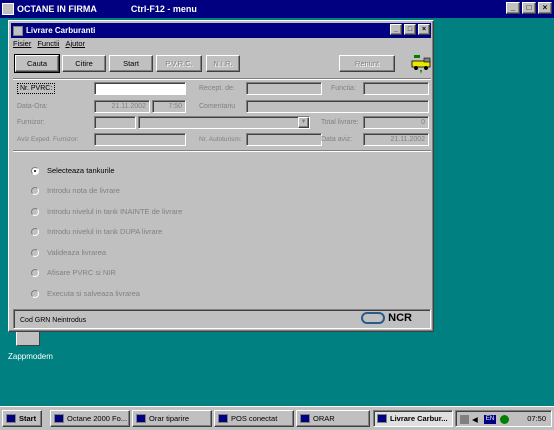 This screenshot has width=554, height=430. Describe the element at coordinates (11, 418) in the screenshot. I see `windows-logo-icon` at that location.